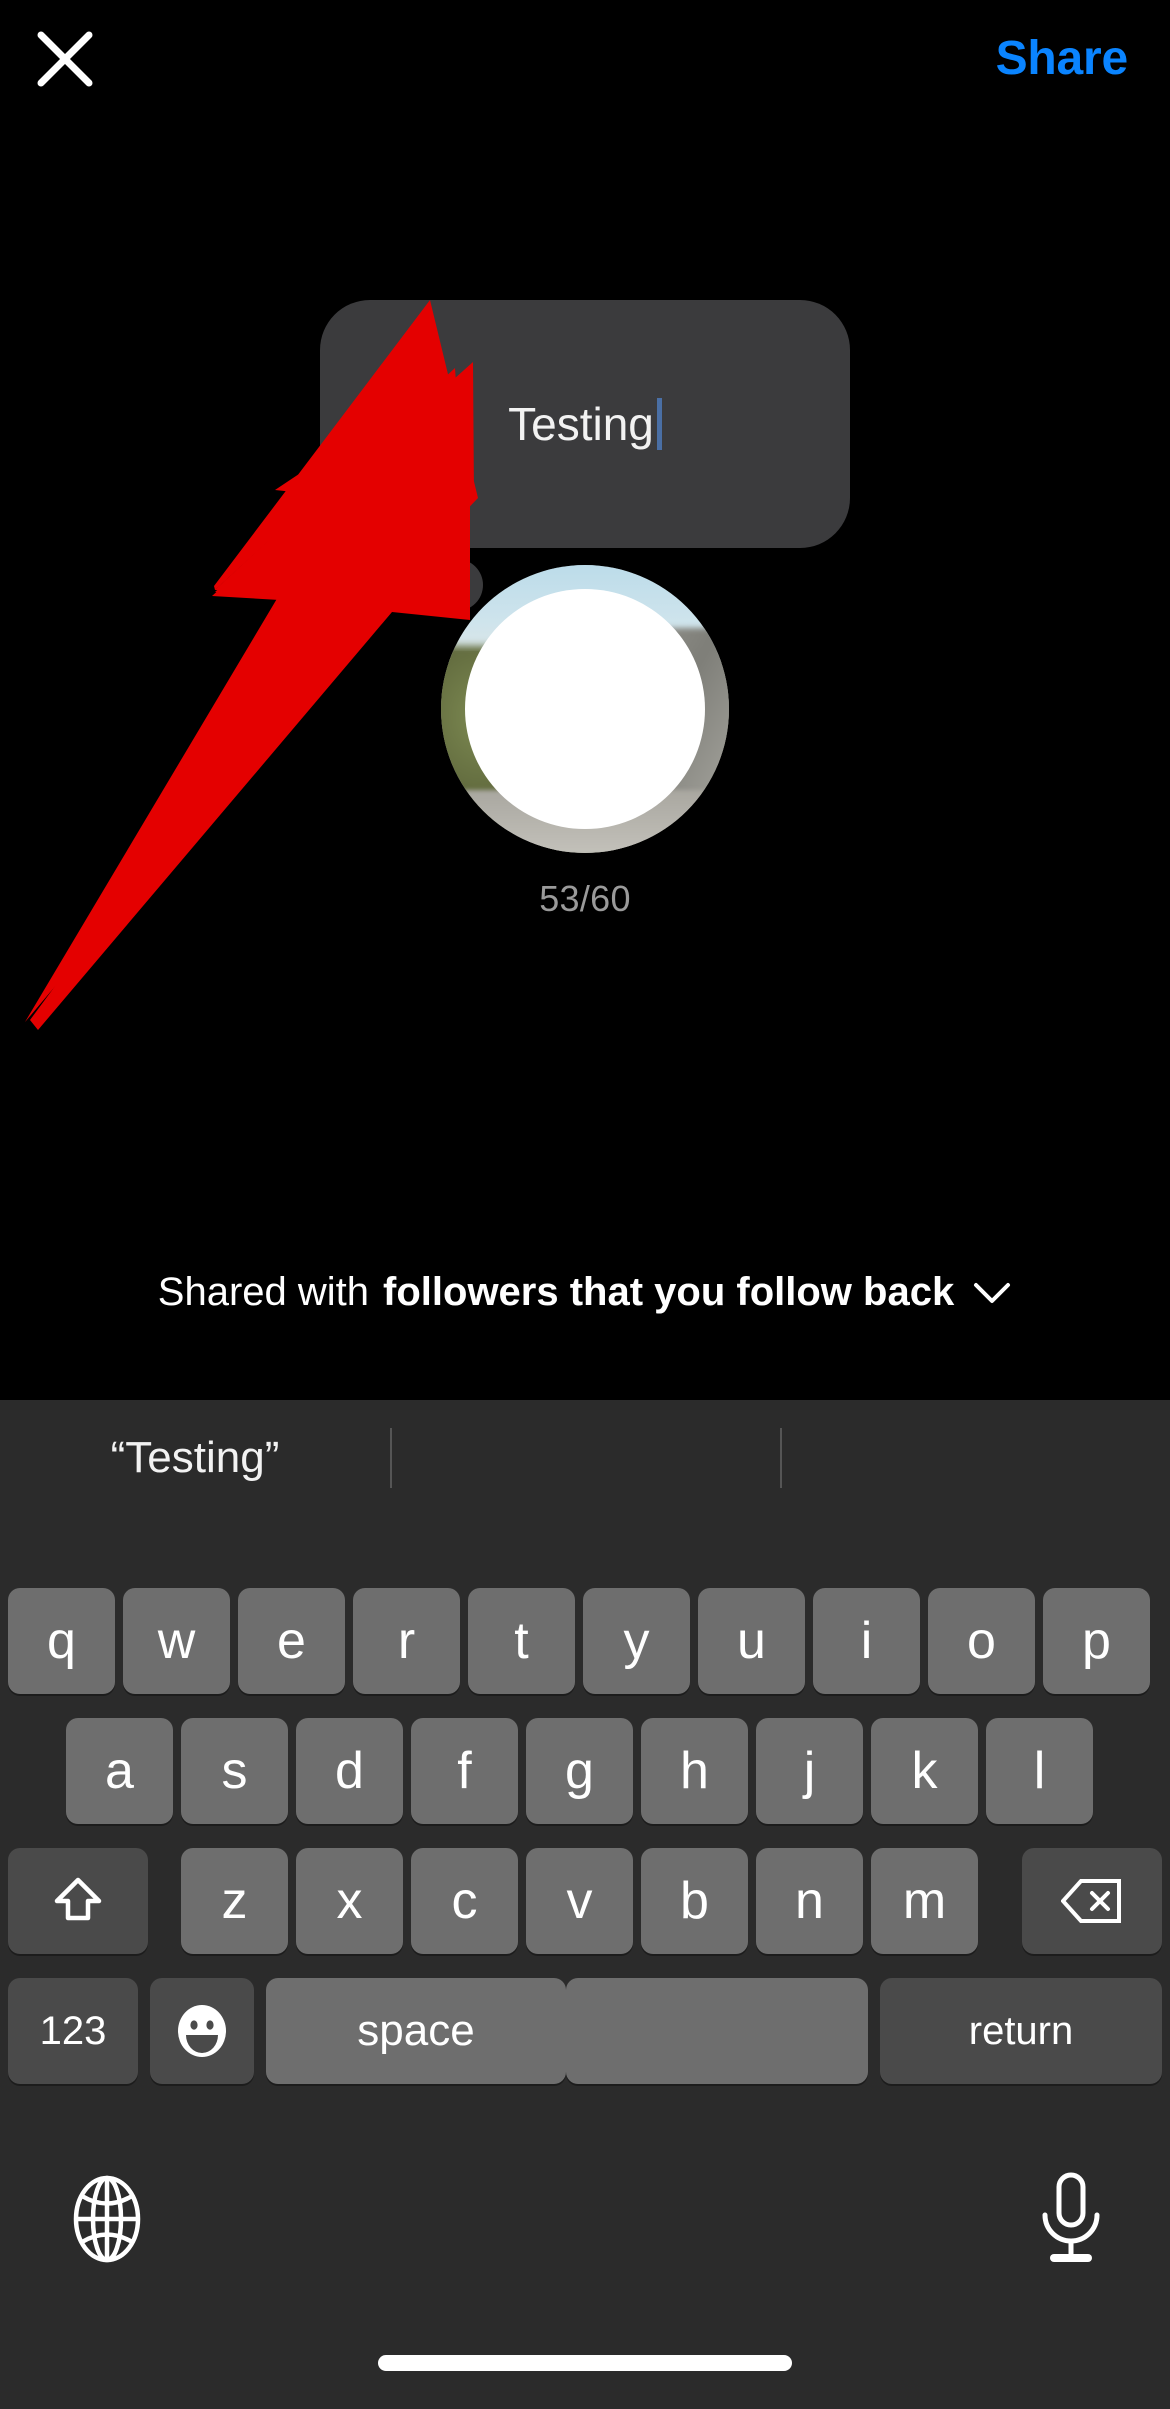 The image size is (1170, 2409). I want to click on emoji-key, so click(202, 2031).